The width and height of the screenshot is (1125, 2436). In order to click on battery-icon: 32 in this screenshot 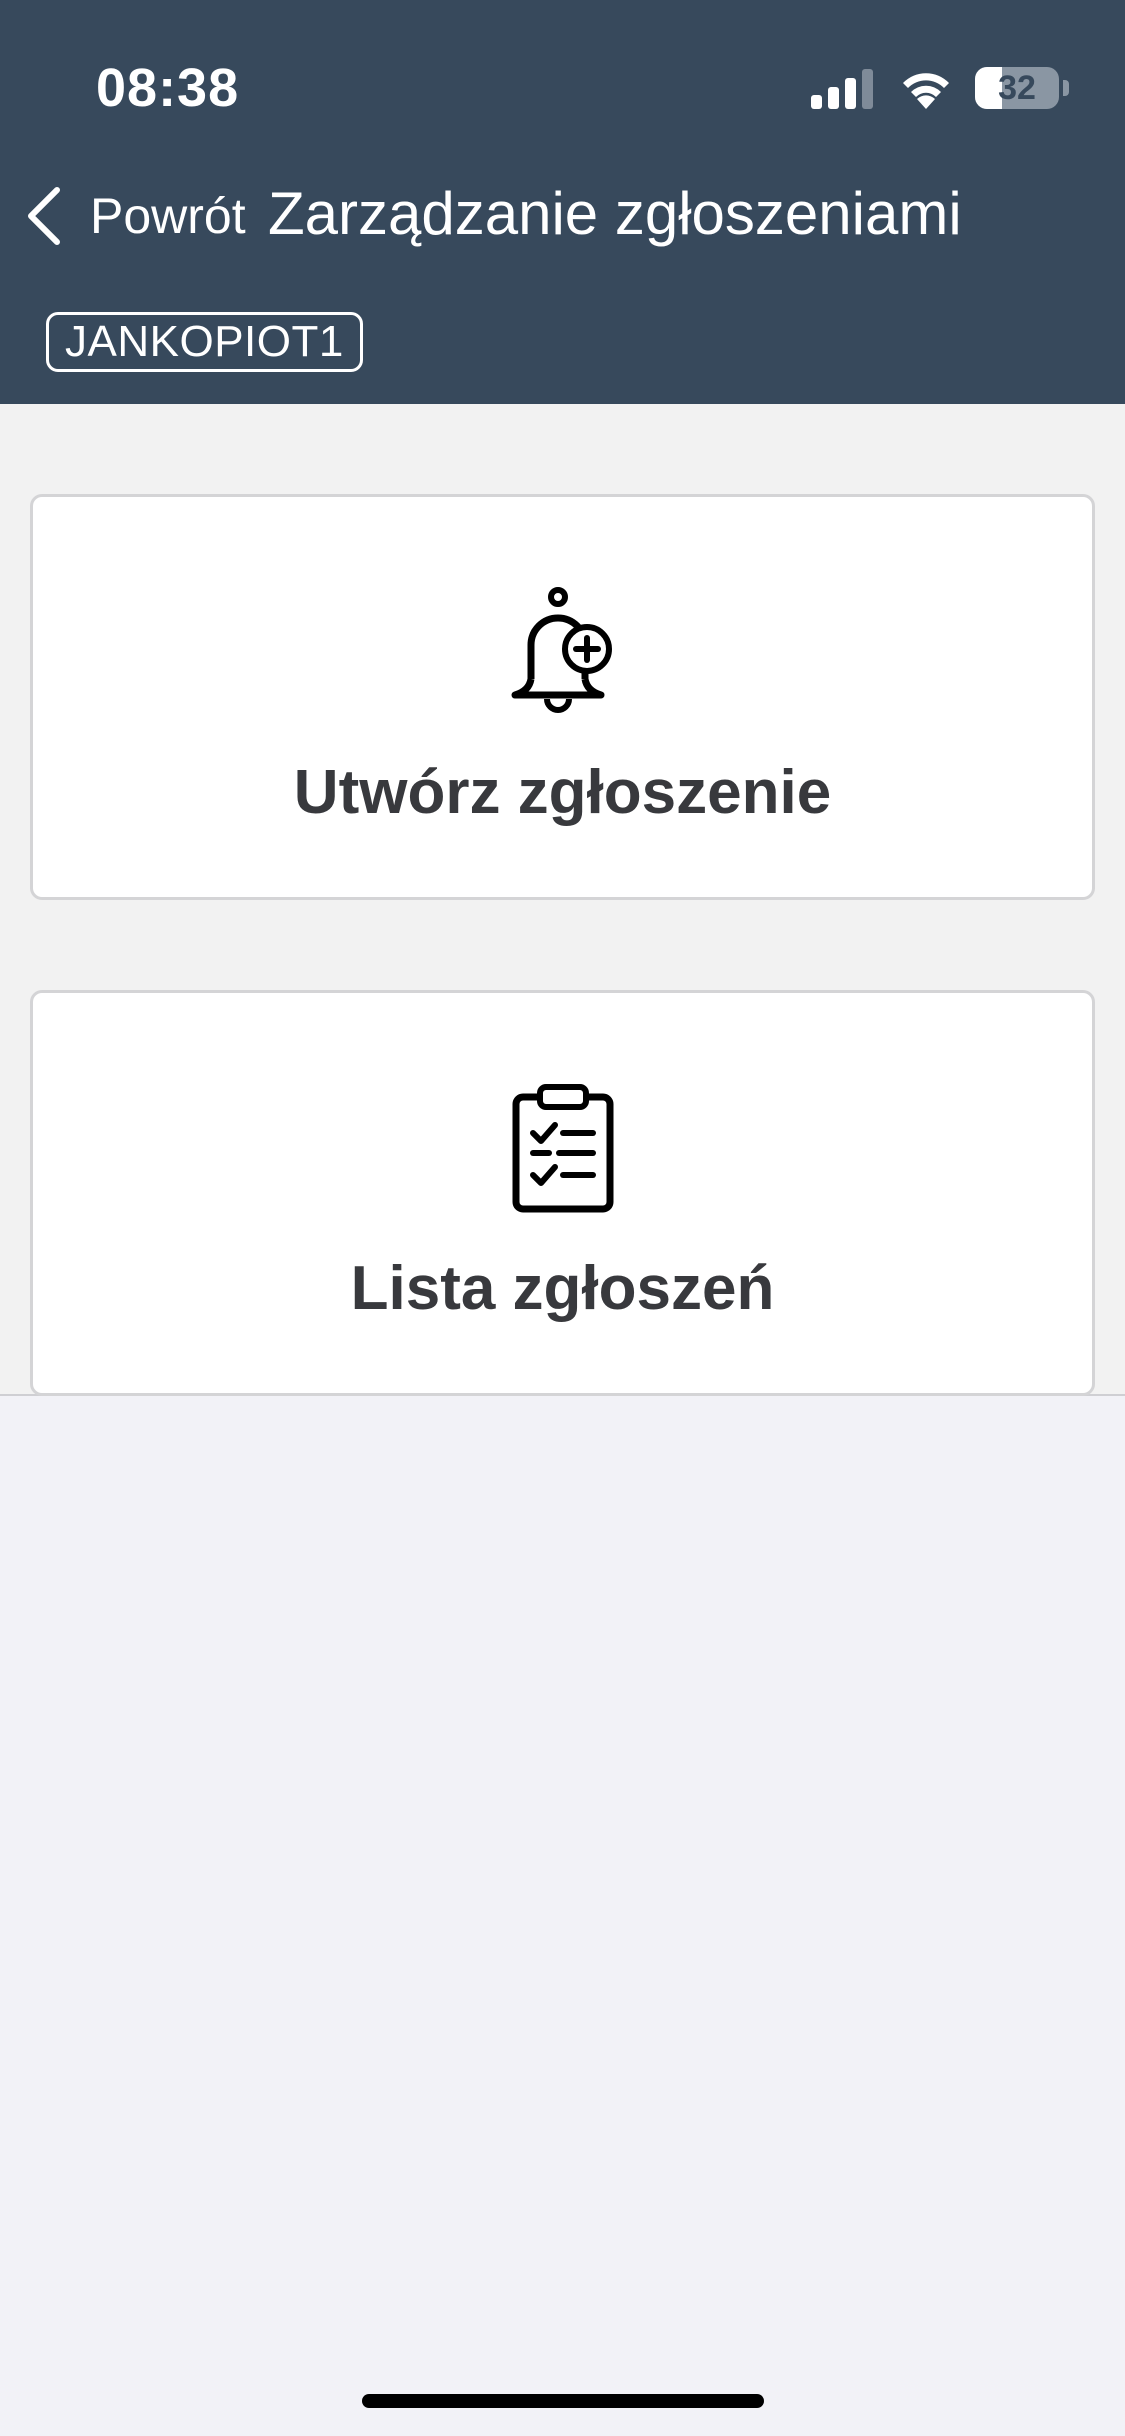, I will do `click(1017, 88)`.